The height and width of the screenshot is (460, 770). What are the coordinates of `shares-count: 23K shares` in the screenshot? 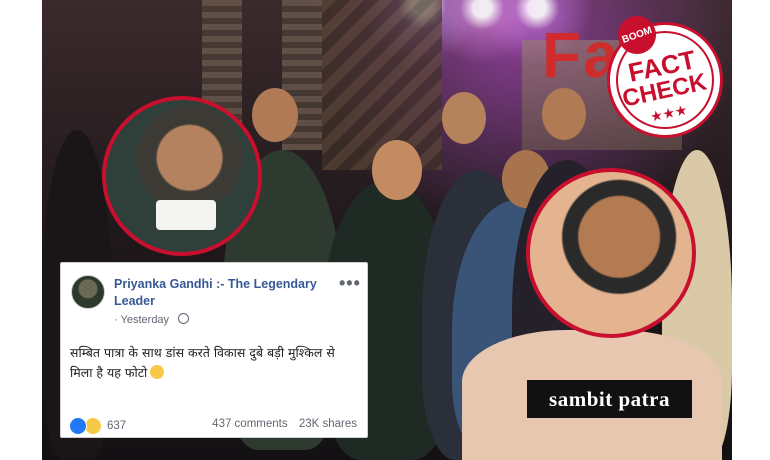 It's located at (328, 424).